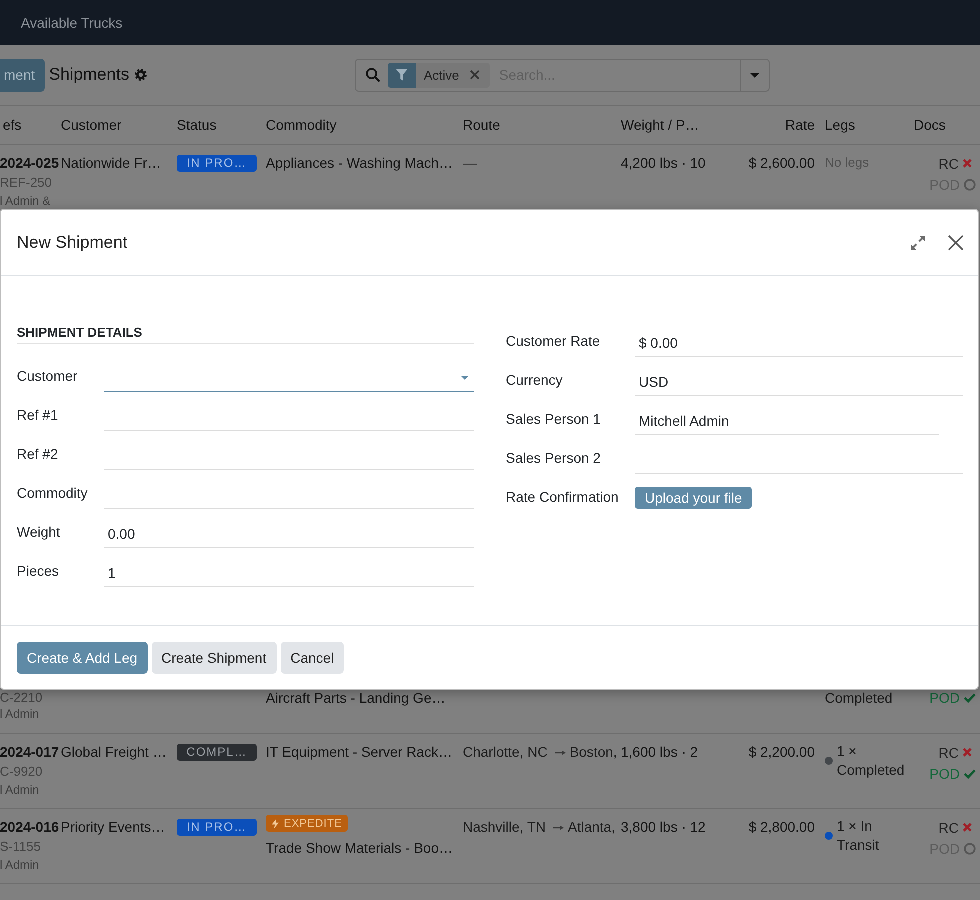 Image resolution: width=980 pixels, height=900 pixels. What do you see at coordinates (693, 498) in the screenshot?
I see `upload-button: Upload your file` at bounding box center [693, 498].